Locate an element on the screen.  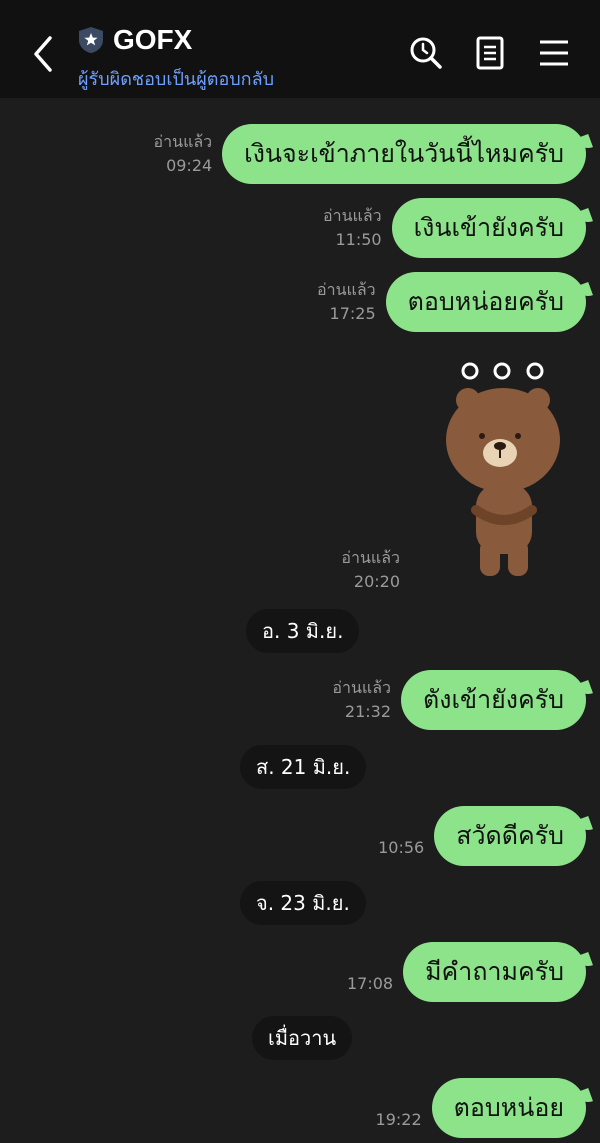
hamburger-menu-icon is located at coordinates (554, 53).